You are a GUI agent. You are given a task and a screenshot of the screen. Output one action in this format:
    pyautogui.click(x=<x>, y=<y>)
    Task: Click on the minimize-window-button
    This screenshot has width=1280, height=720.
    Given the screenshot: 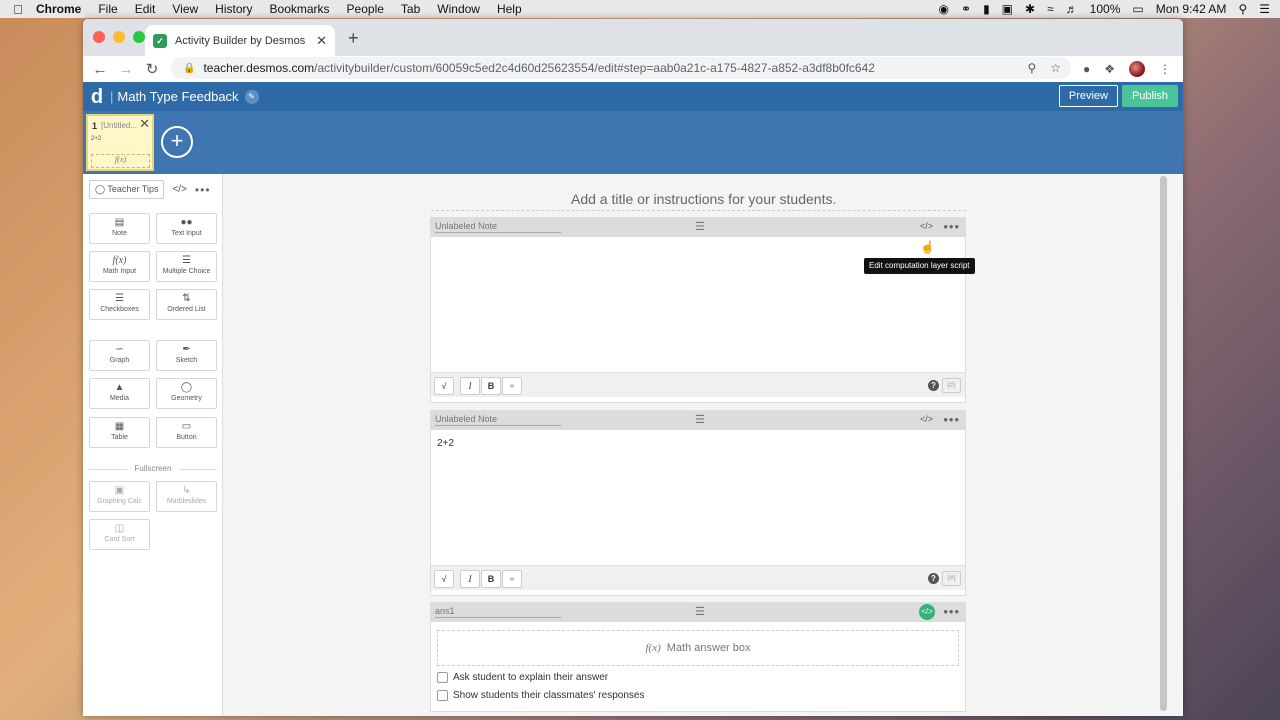 What is the action you would take?
    pyautogui.click(x=119, y=37)
    